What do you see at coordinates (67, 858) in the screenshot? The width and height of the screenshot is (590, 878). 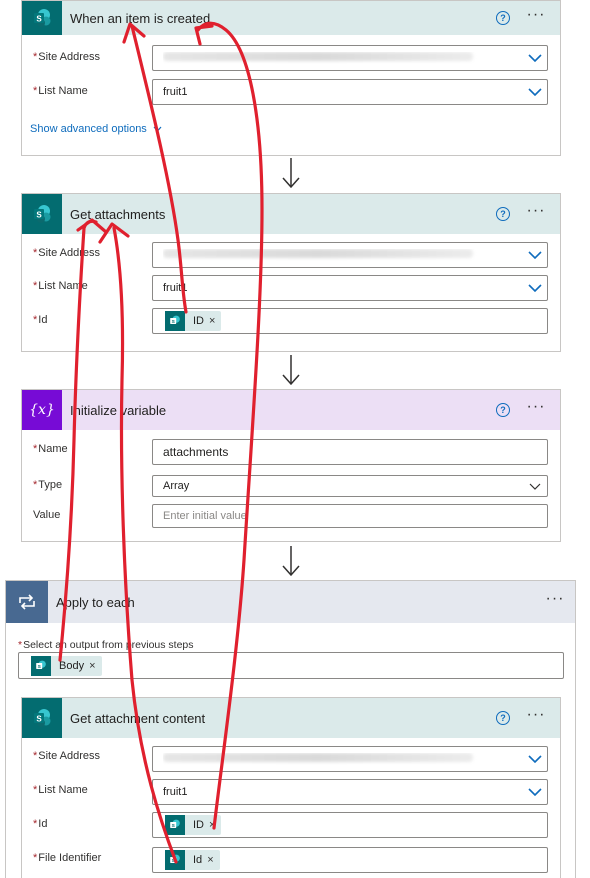 I see `file-identifier-label: *File Identifier` at bounding box center [67, 858].